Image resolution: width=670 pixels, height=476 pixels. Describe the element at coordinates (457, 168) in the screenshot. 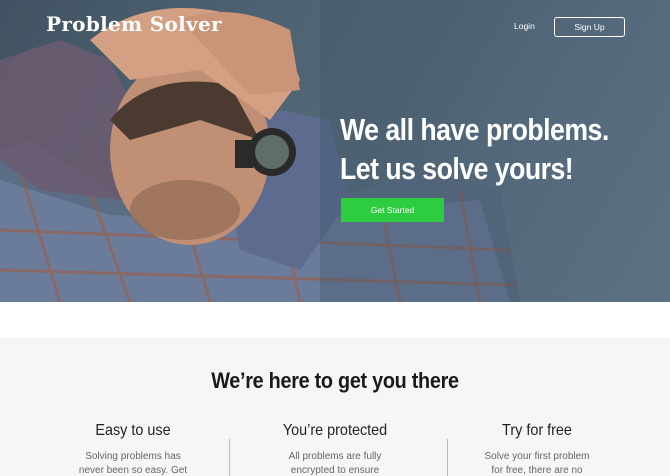

I see `headline-line-2: Let us solve yours!` at that location.